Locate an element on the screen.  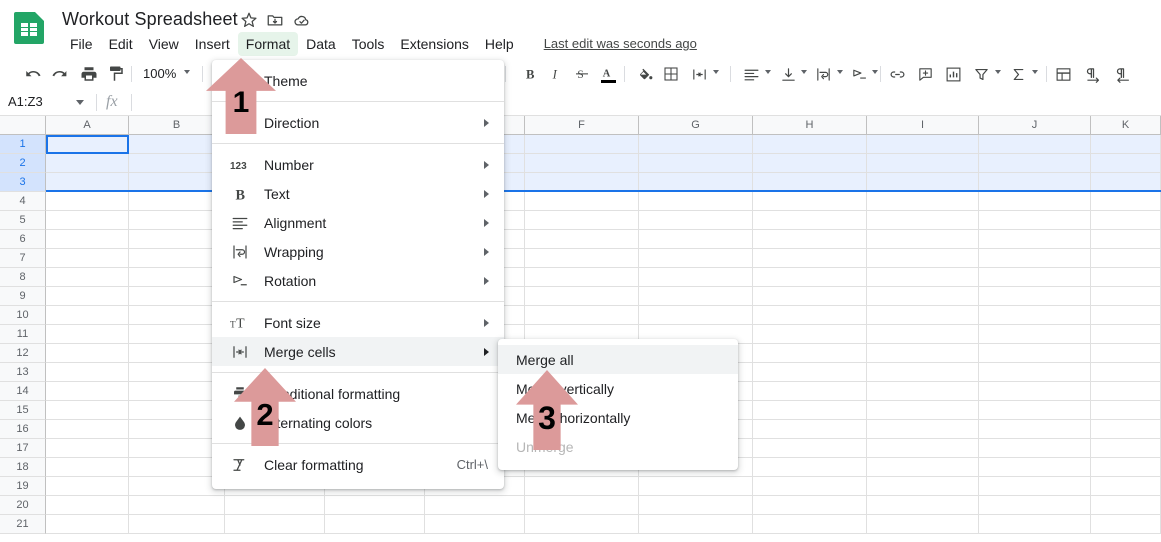
cell-F6 is located at coordinates (582, 239).